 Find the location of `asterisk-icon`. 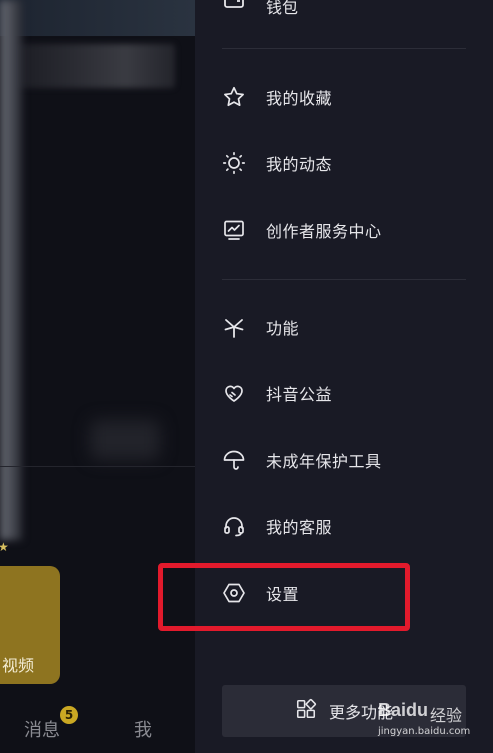

asterisk-icon is located at coordinates (234, 327).